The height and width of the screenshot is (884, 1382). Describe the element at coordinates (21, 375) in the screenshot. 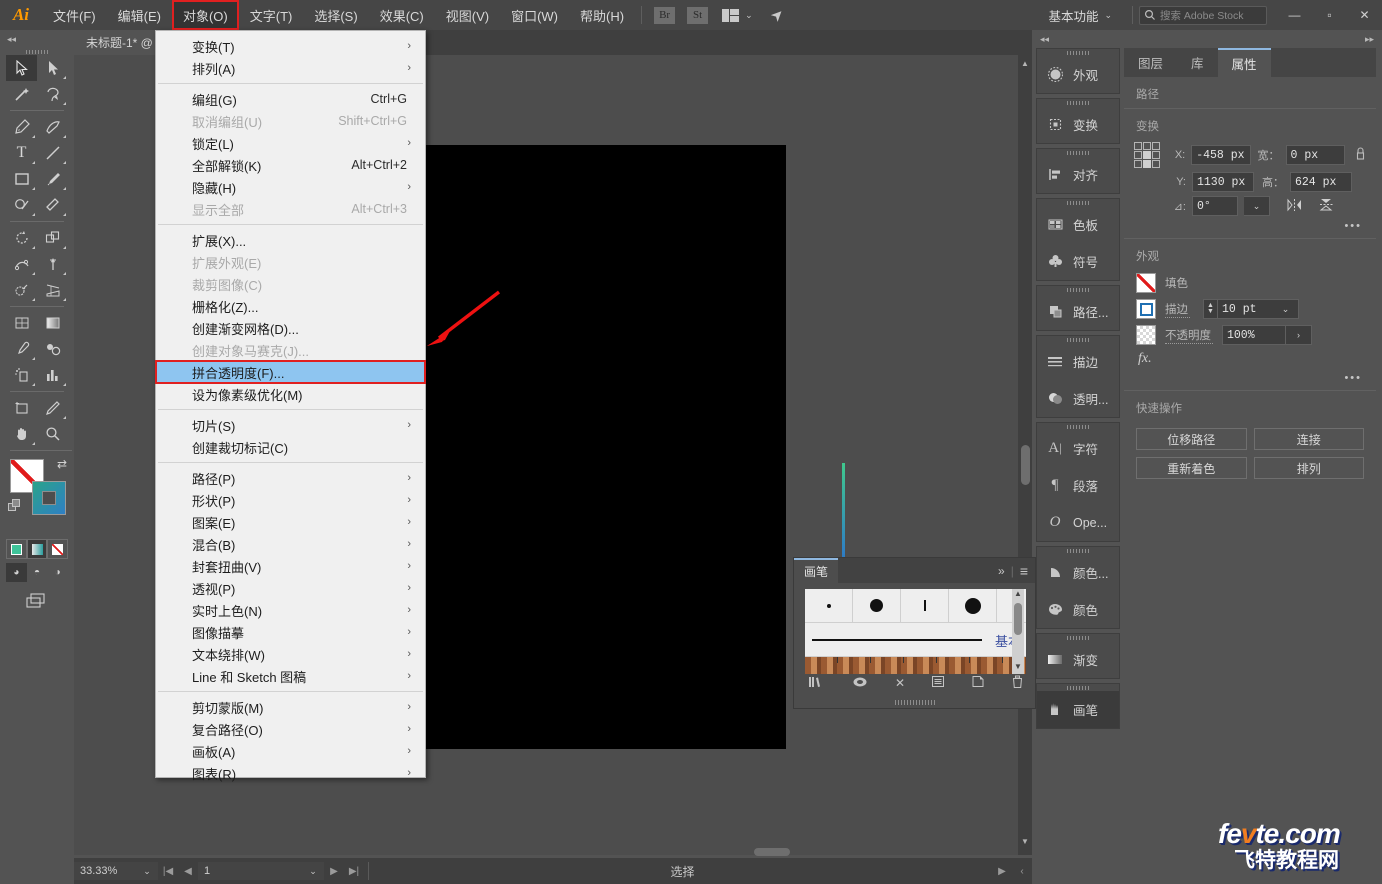

I see `symbol-sprayer-tool` at that location.